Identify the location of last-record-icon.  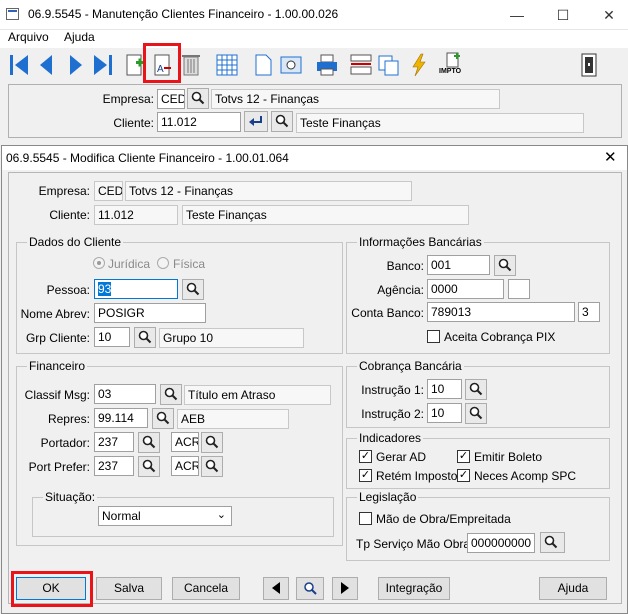
(103, 65).